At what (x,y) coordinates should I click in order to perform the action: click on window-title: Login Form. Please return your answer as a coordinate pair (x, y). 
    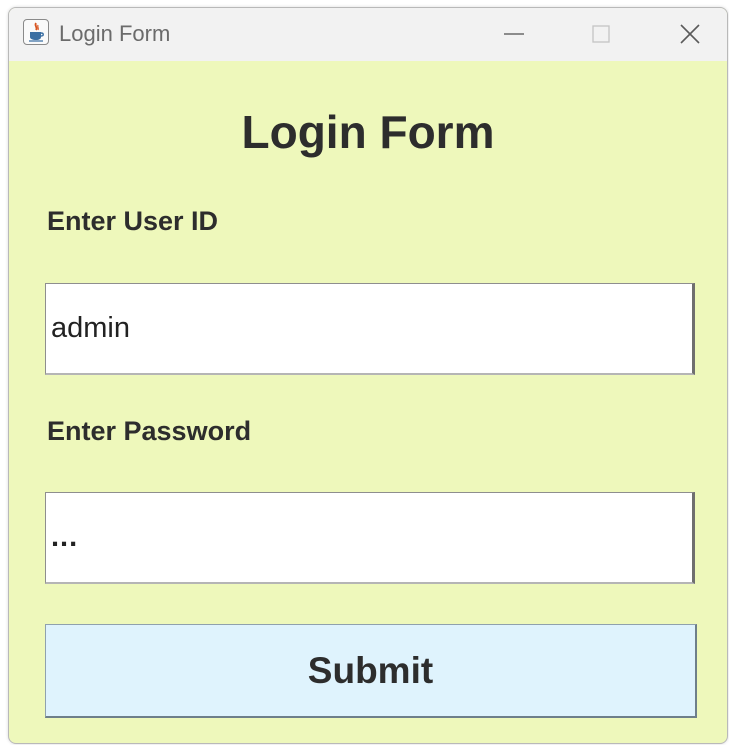
    Looking at the image, I should click on (115, 33).